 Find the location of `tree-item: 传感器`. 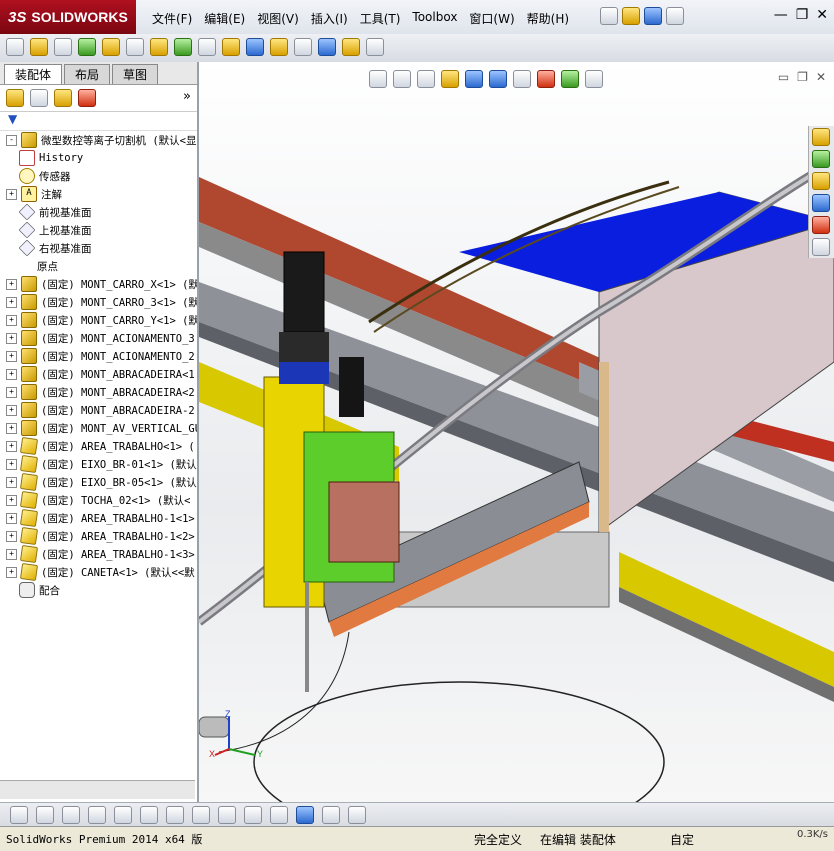

tree-item: 传感器 is located at coordinates (98, 176).